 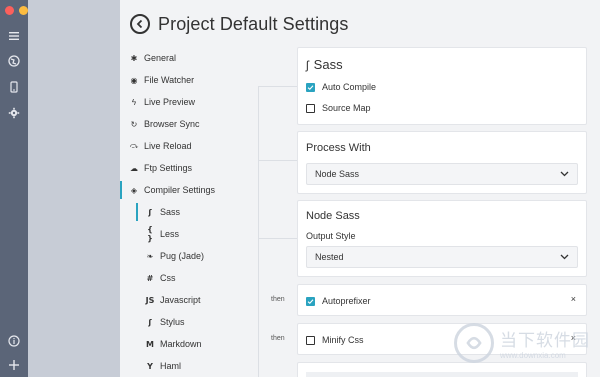 I want to click on minimize-window-button, so click(x=23, y=10).